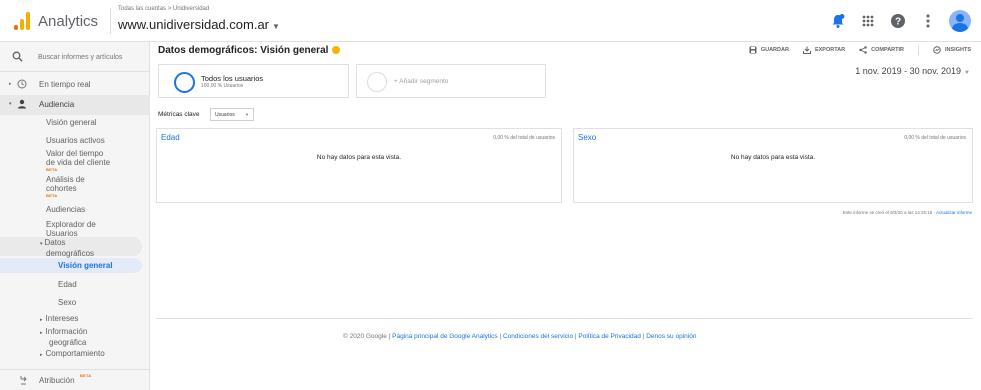  I want to click on help-icon: ?, so click(898, 21).